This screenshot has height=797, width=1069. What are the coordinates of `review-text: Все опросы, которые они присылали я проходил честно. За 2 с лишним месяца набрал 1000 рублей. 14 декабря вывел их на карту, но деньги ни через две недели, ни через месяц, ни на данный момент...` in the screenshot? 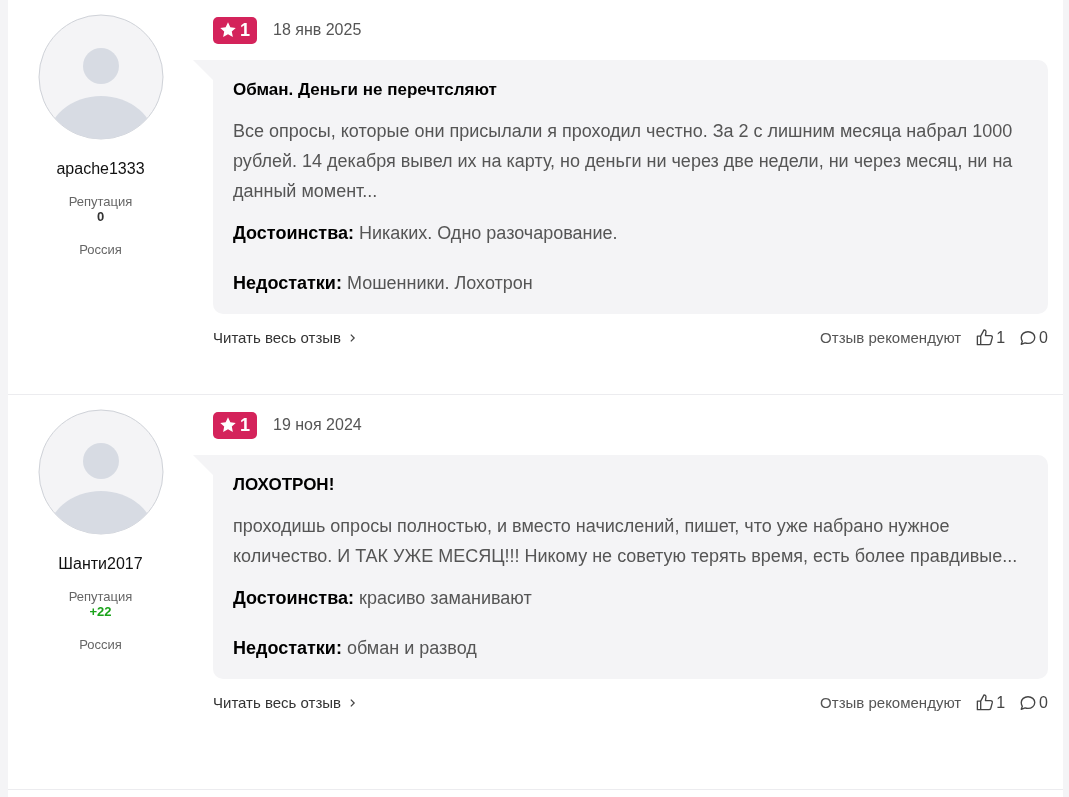 It's located at (623, 161).